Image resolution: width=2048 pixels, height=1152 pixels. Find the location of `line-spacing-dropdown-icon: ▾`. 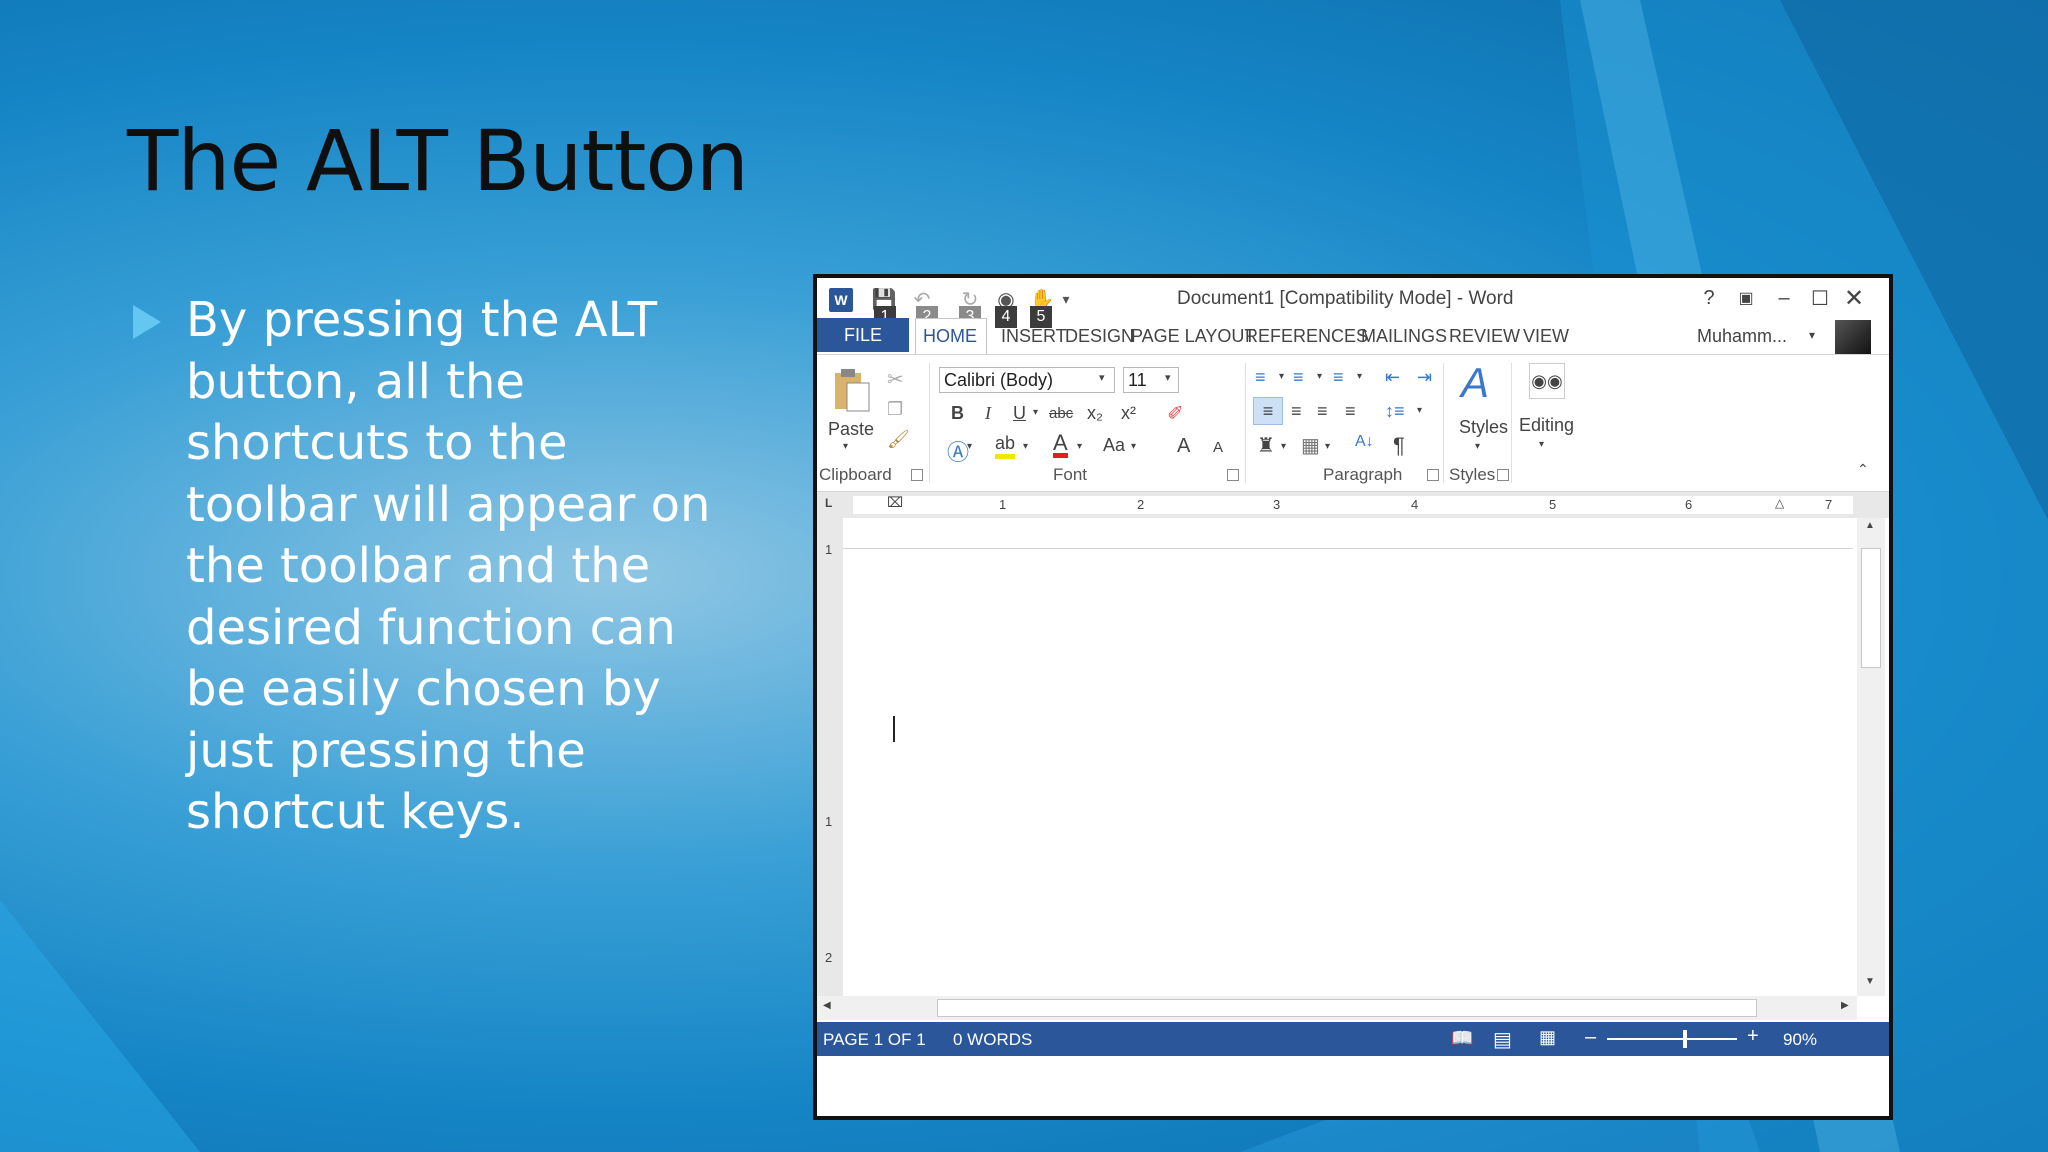

line-spacing-dropdown-icon: ▾ is located at coordinates (1419, 410).